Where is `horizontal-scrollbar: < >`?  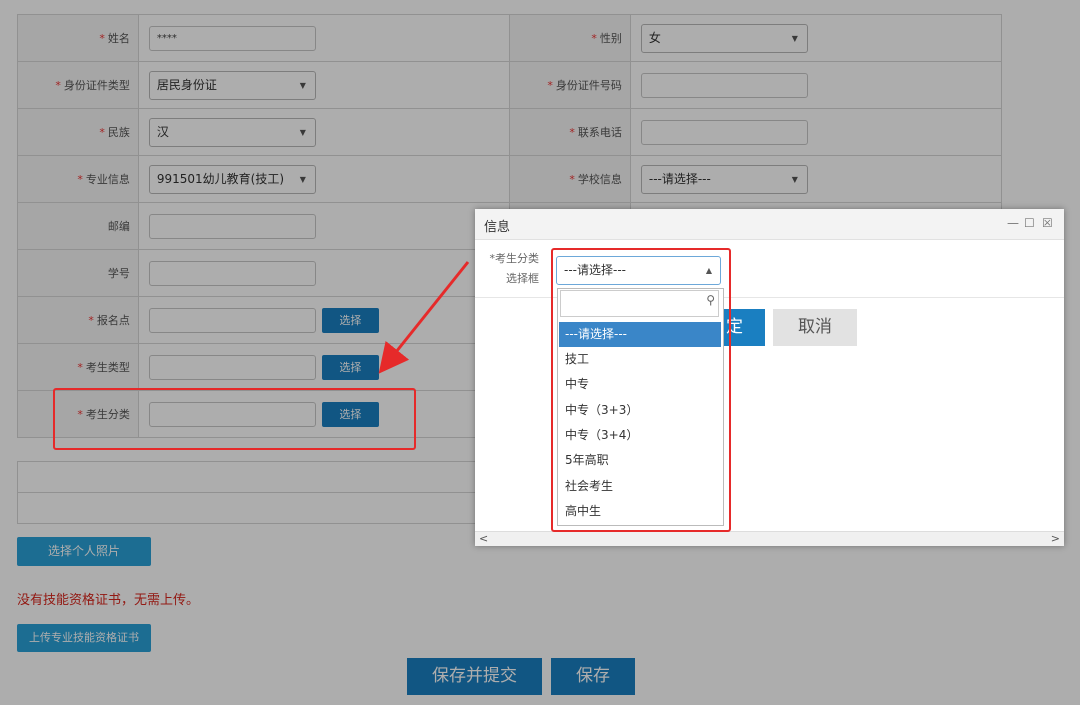 horizontal-scrollbar: < > is located at coordinates (769, 538).